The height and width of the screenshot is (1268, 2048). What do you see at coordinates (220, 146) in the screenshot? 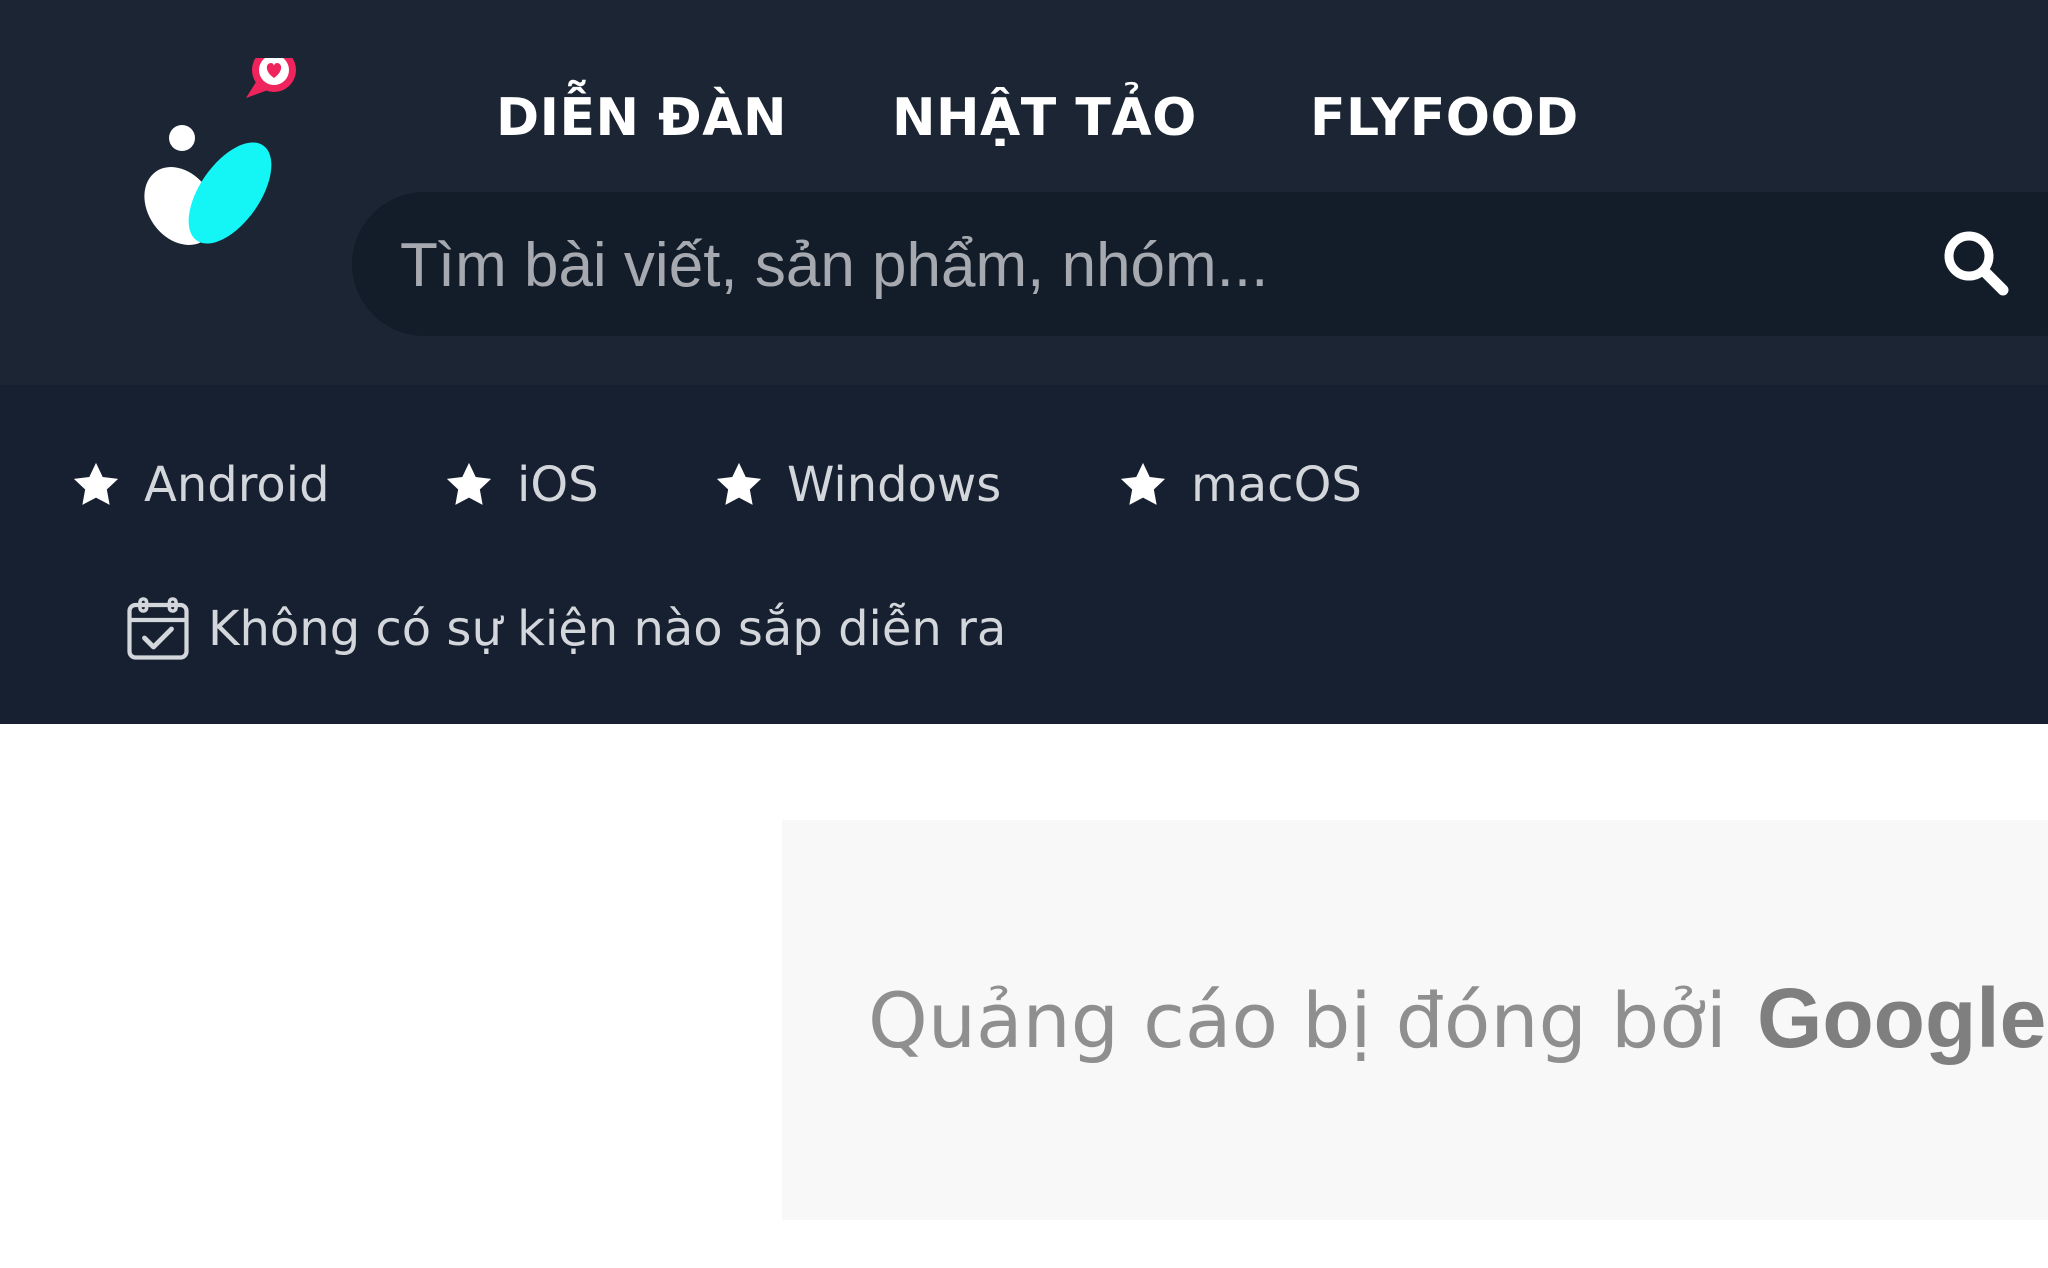
I see `logo-icon` at bounding box center [220, 146].